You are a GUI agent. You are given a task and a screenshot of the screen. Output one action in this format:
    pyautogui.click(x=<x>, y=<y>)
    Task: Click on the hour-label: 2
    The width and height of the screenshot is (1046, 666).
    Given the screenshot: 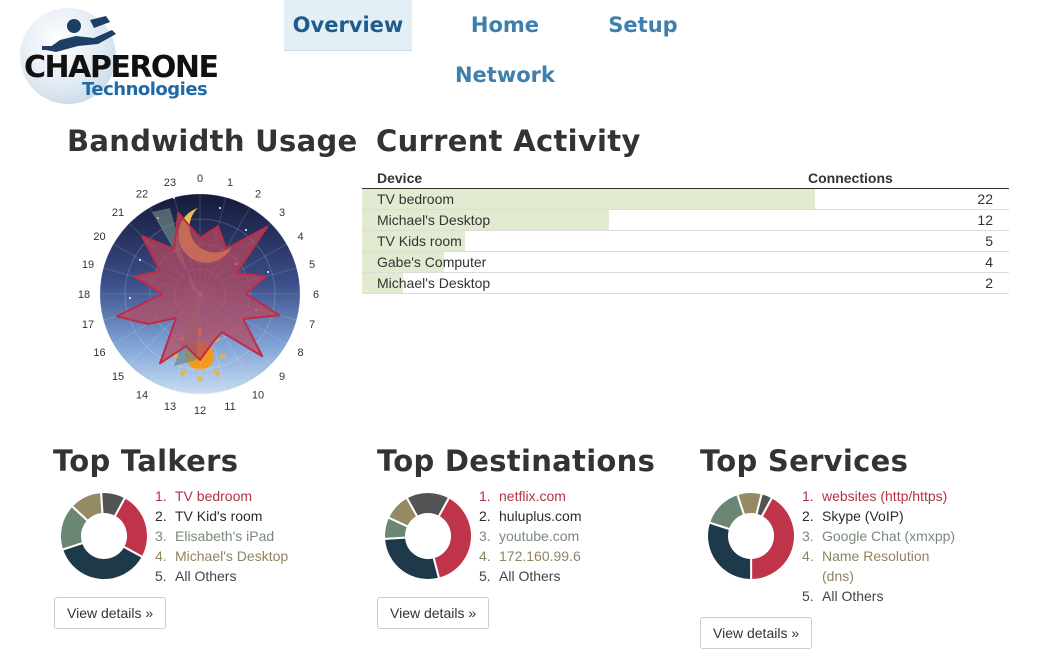 What is the action you would take?
    pyautogui.click(x=258, y=195)
    